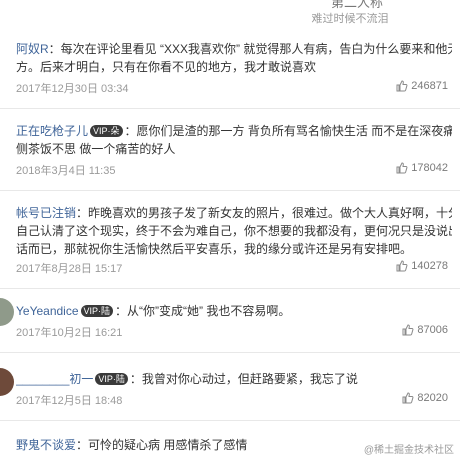  I want to click on top-signature: 难过时候不流泪, so click(350, 19).